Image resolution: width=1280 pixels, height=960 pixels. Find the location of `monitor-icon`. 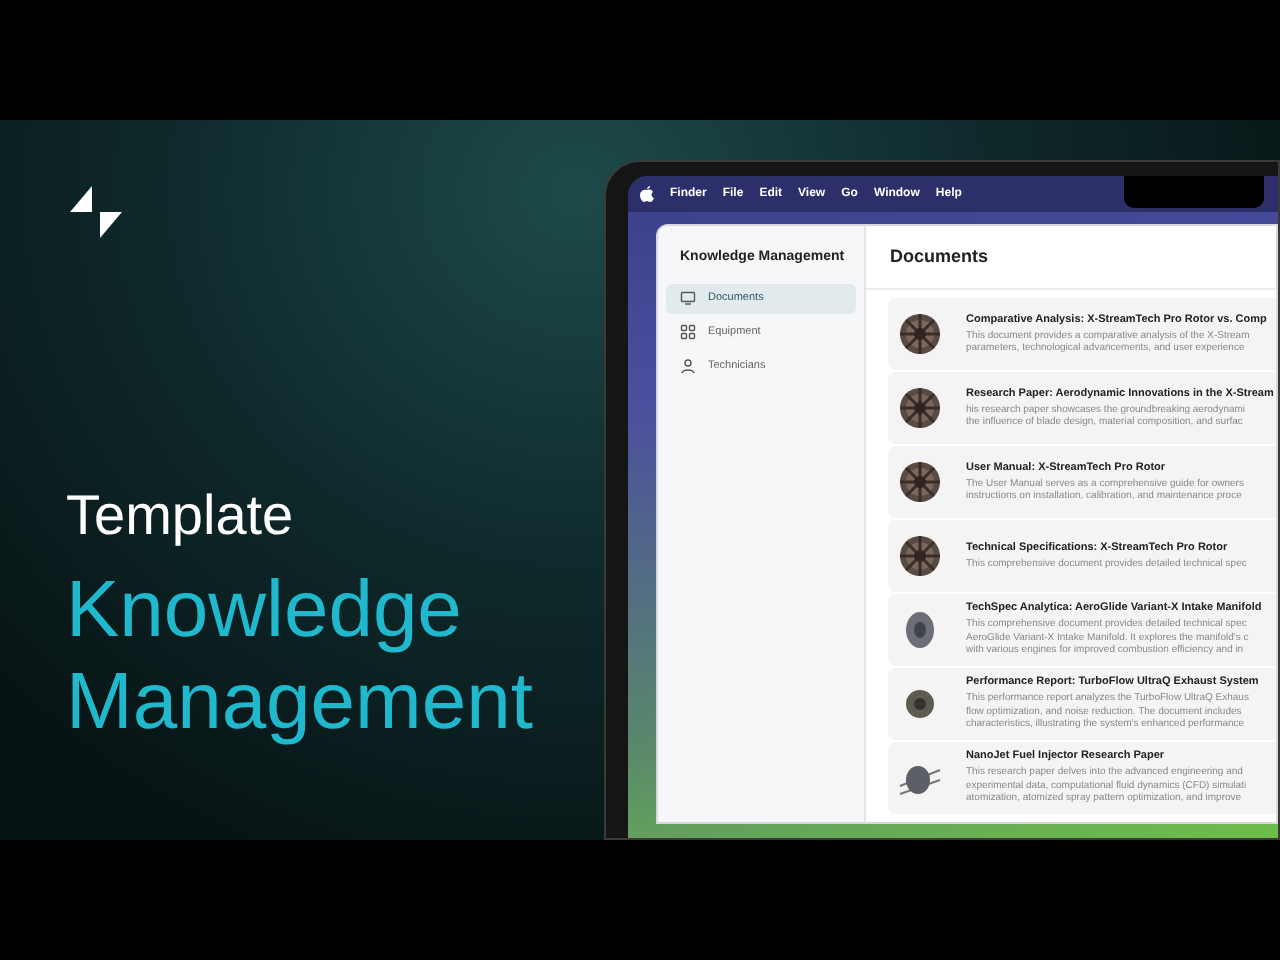

monitor-icon is located at coordinates (688, 298).